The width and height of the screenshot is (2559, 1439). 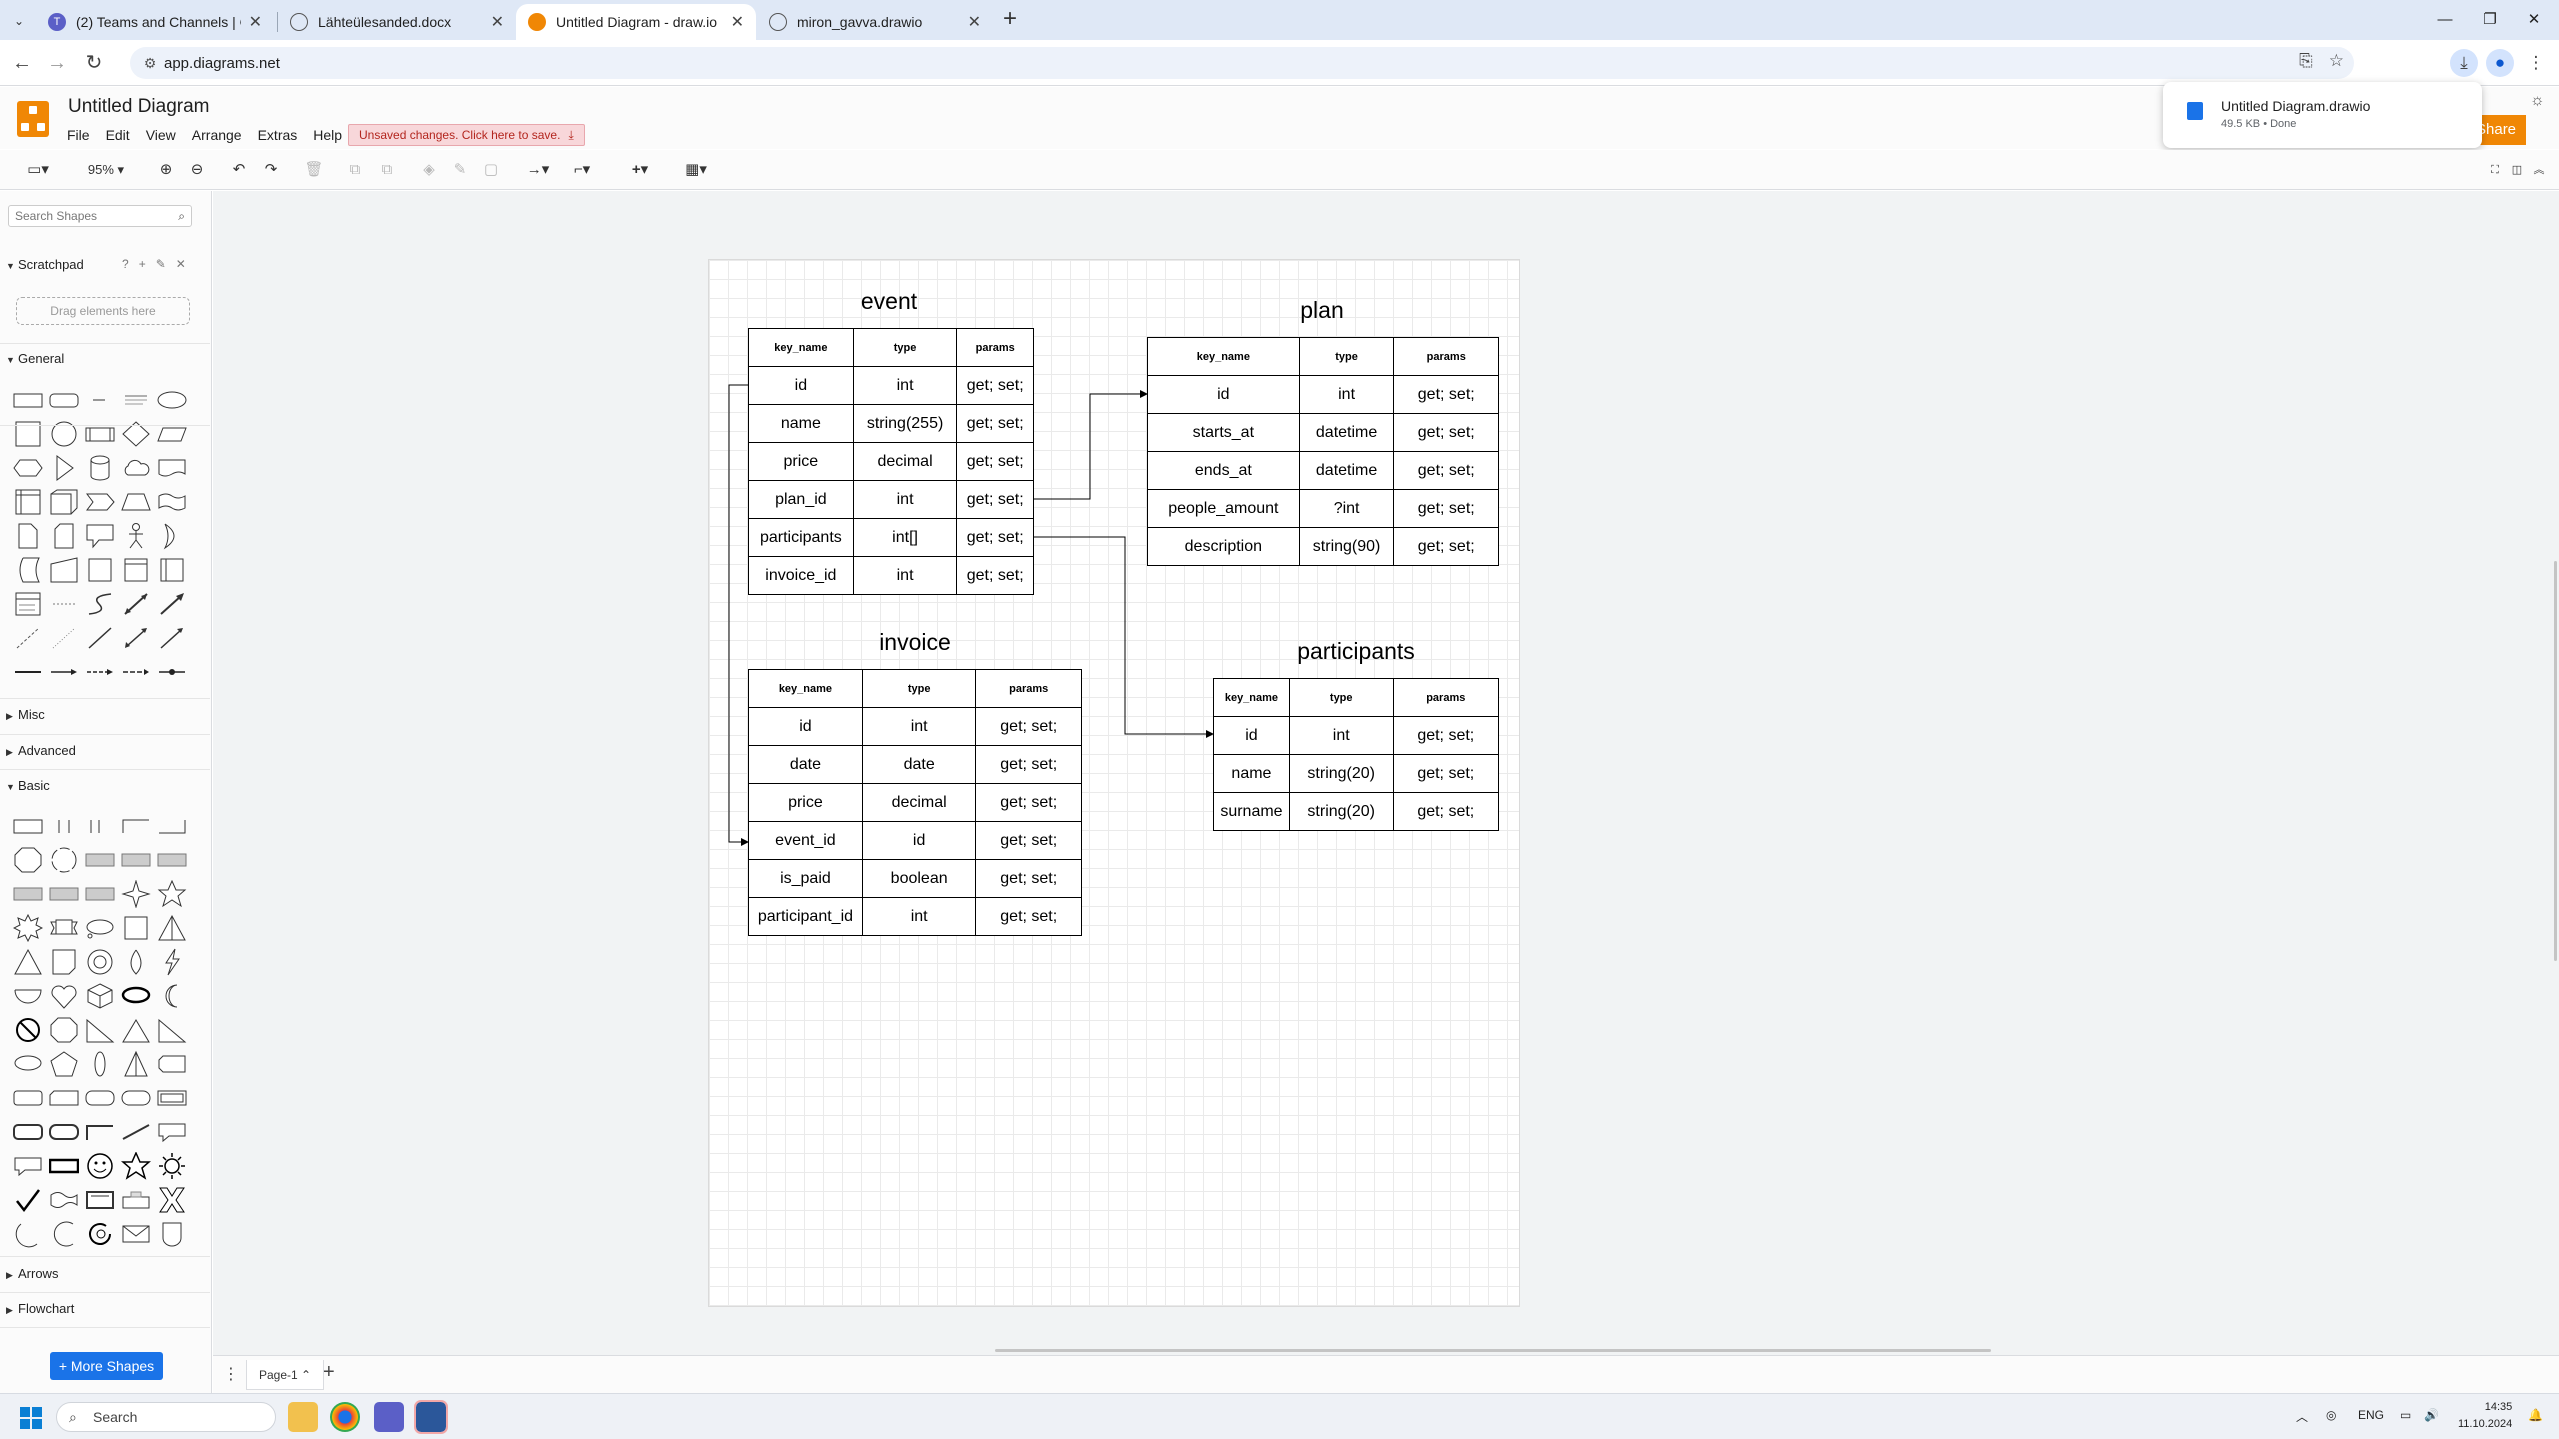 What do you see at coordinates (166, 1417) in the screenshot?
I see `taskbar-search: ⌕ Search` at bounding box center [166, 1417].